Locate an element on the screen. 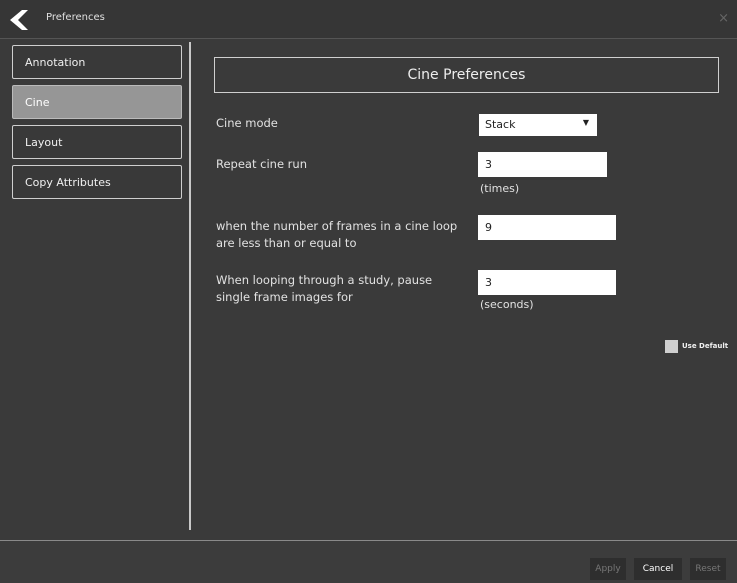 This screenshot has width=737, height=583. cine-mode-select: Stack ▼ is located at coordinates (538, 125).